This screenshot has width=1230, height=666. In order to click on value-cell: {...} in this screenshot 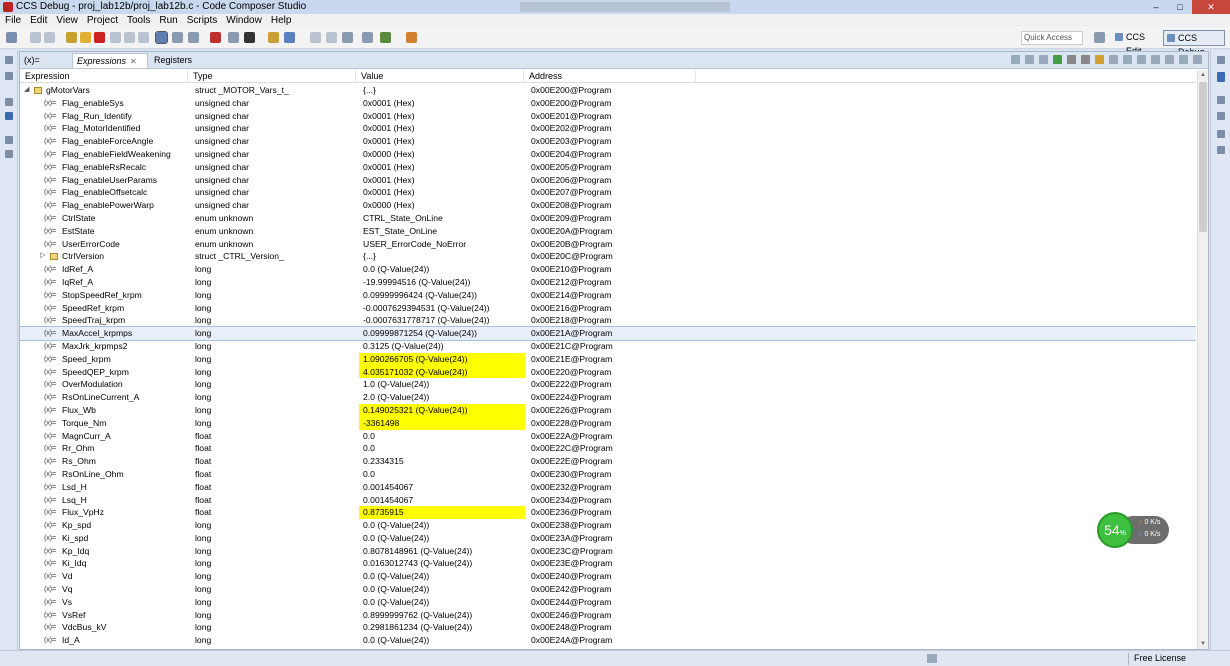, I will do `click(442, 90)`.